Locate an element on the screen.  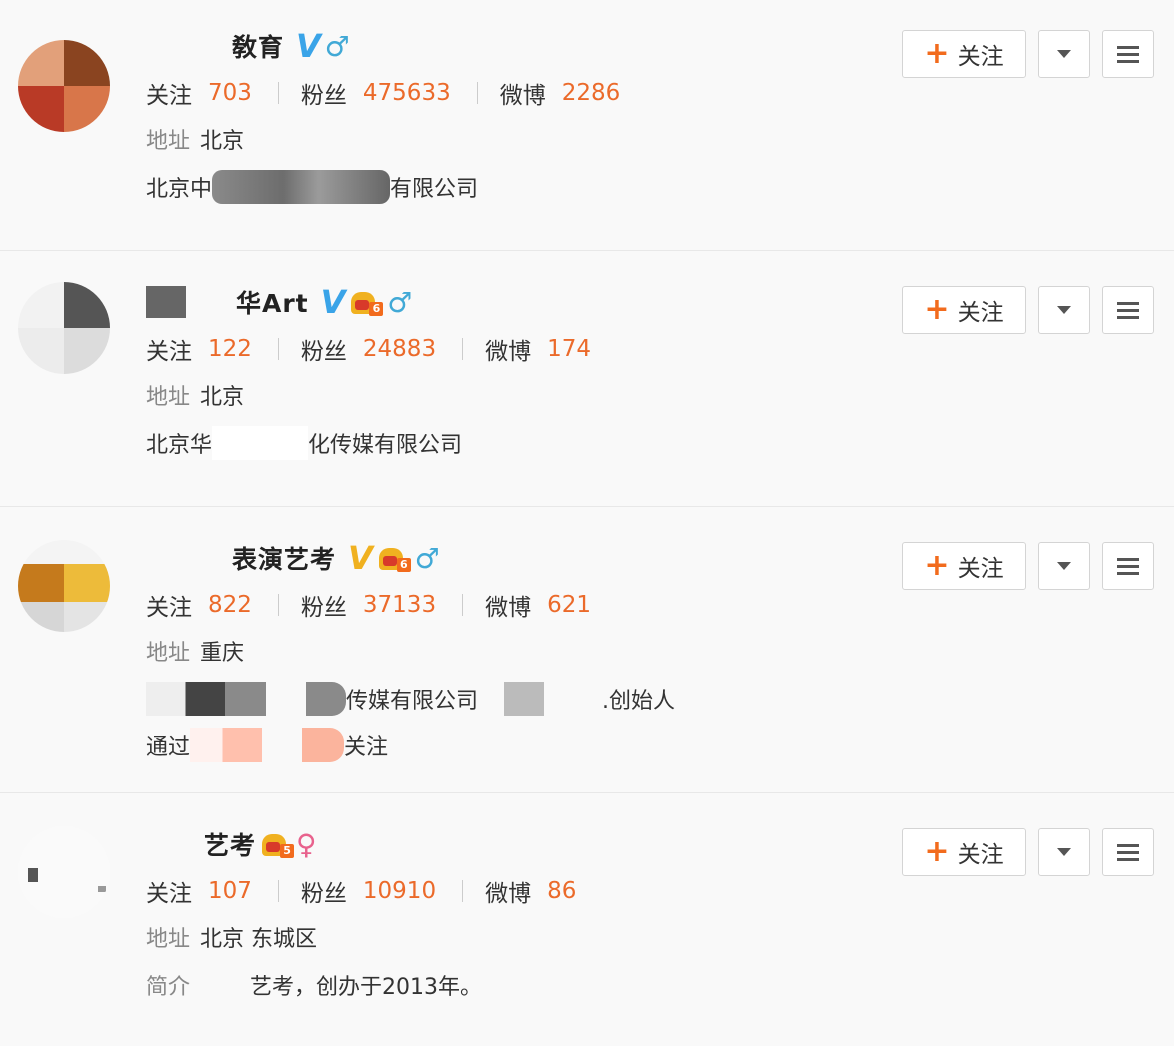
user-name: 华Art is located at coordinates (272, 302).